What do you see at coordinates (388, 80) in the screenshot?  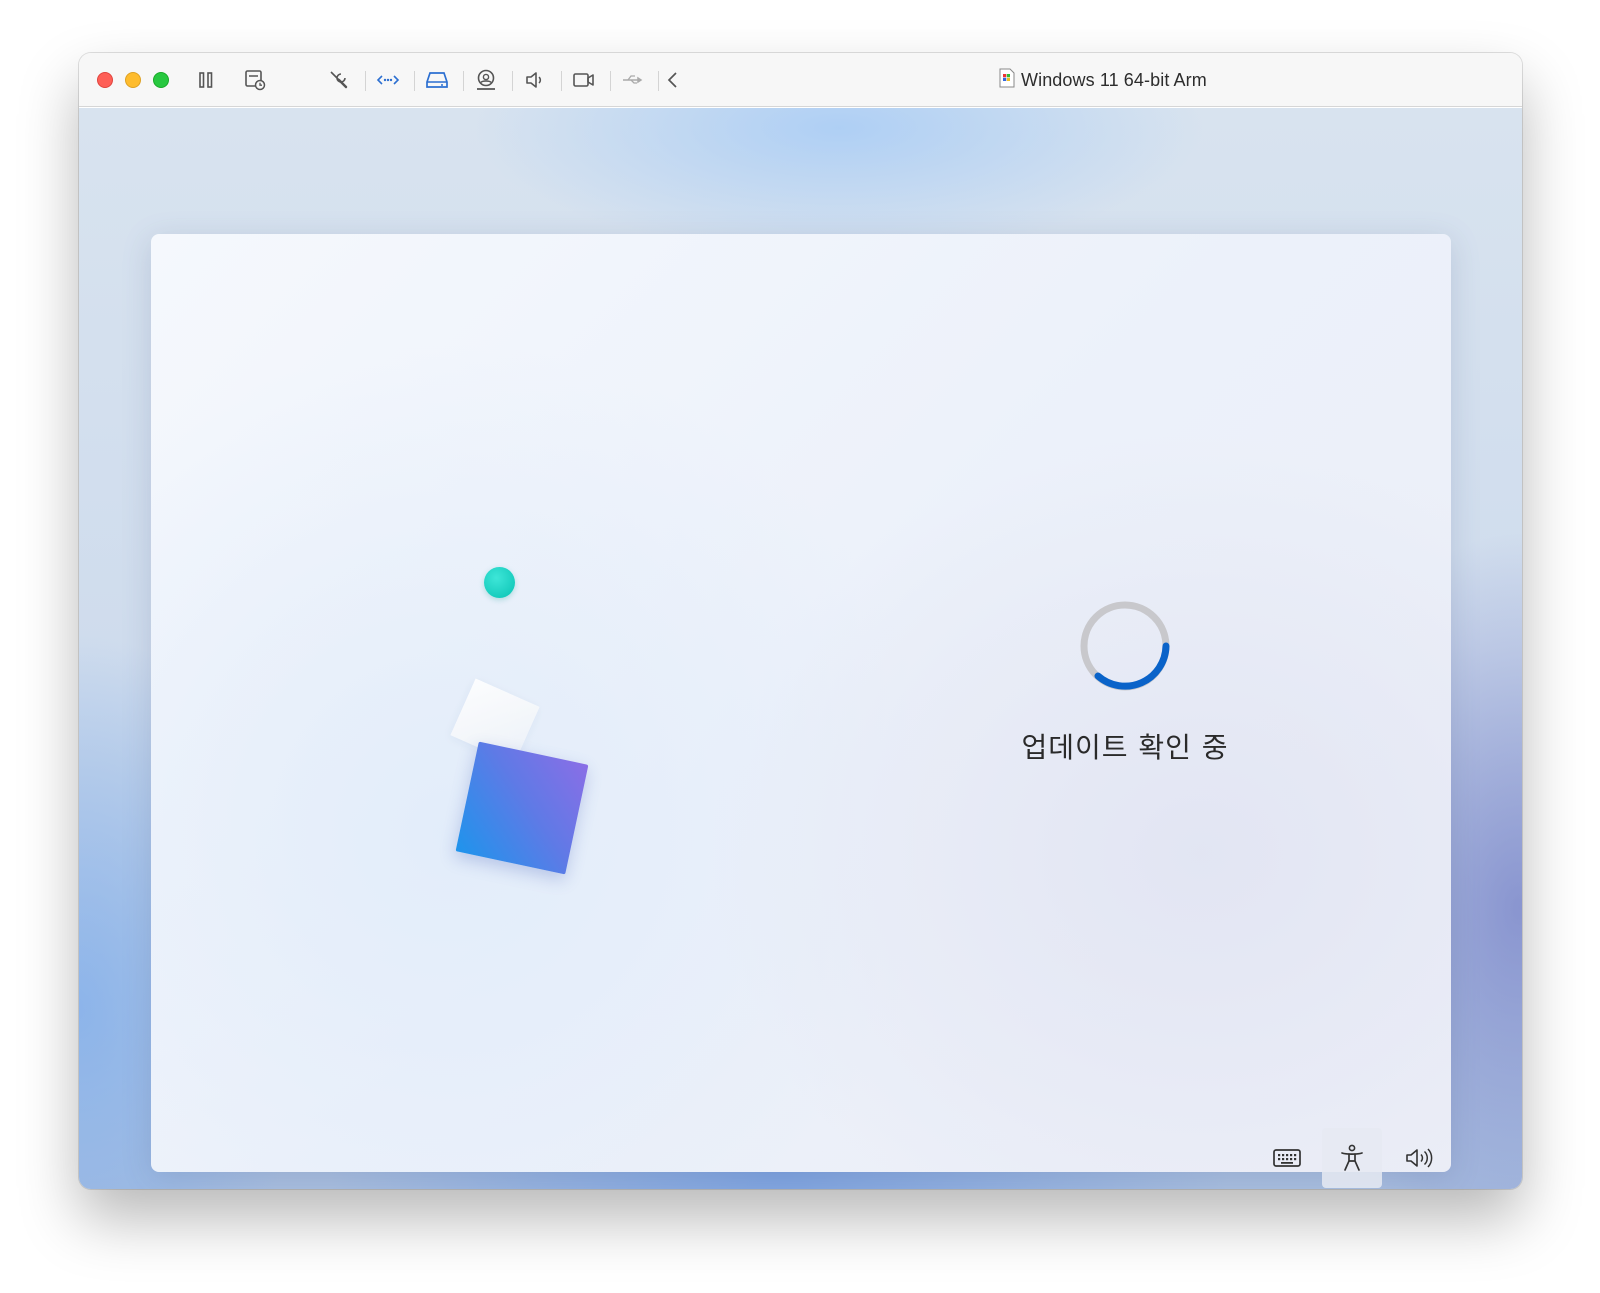 I see `network-icon` at bounding box center [388, 80].